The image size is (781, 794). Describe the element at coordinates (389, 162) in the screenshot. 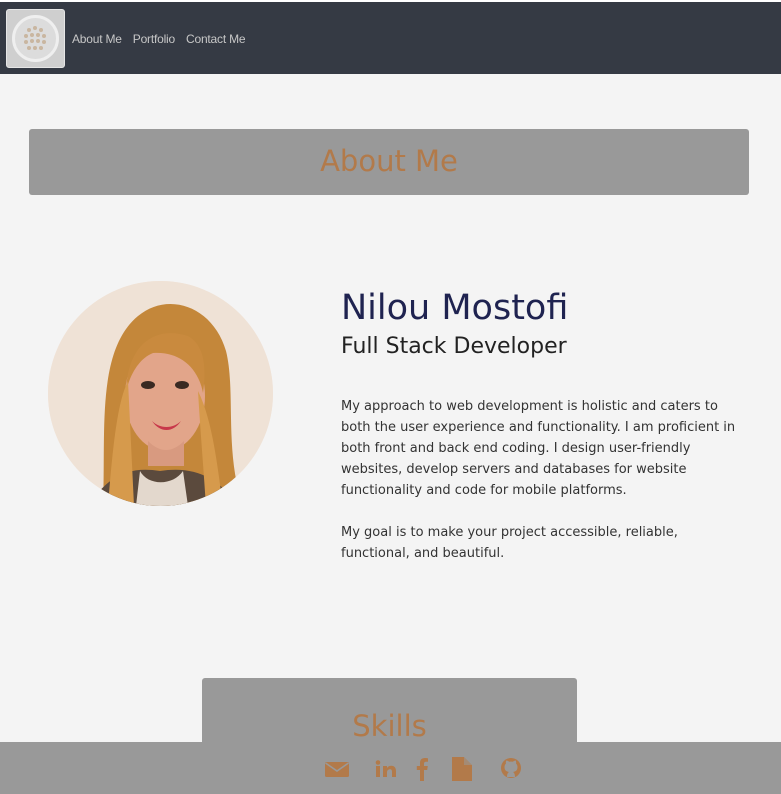

I see `about-heading: About Me` at that location.